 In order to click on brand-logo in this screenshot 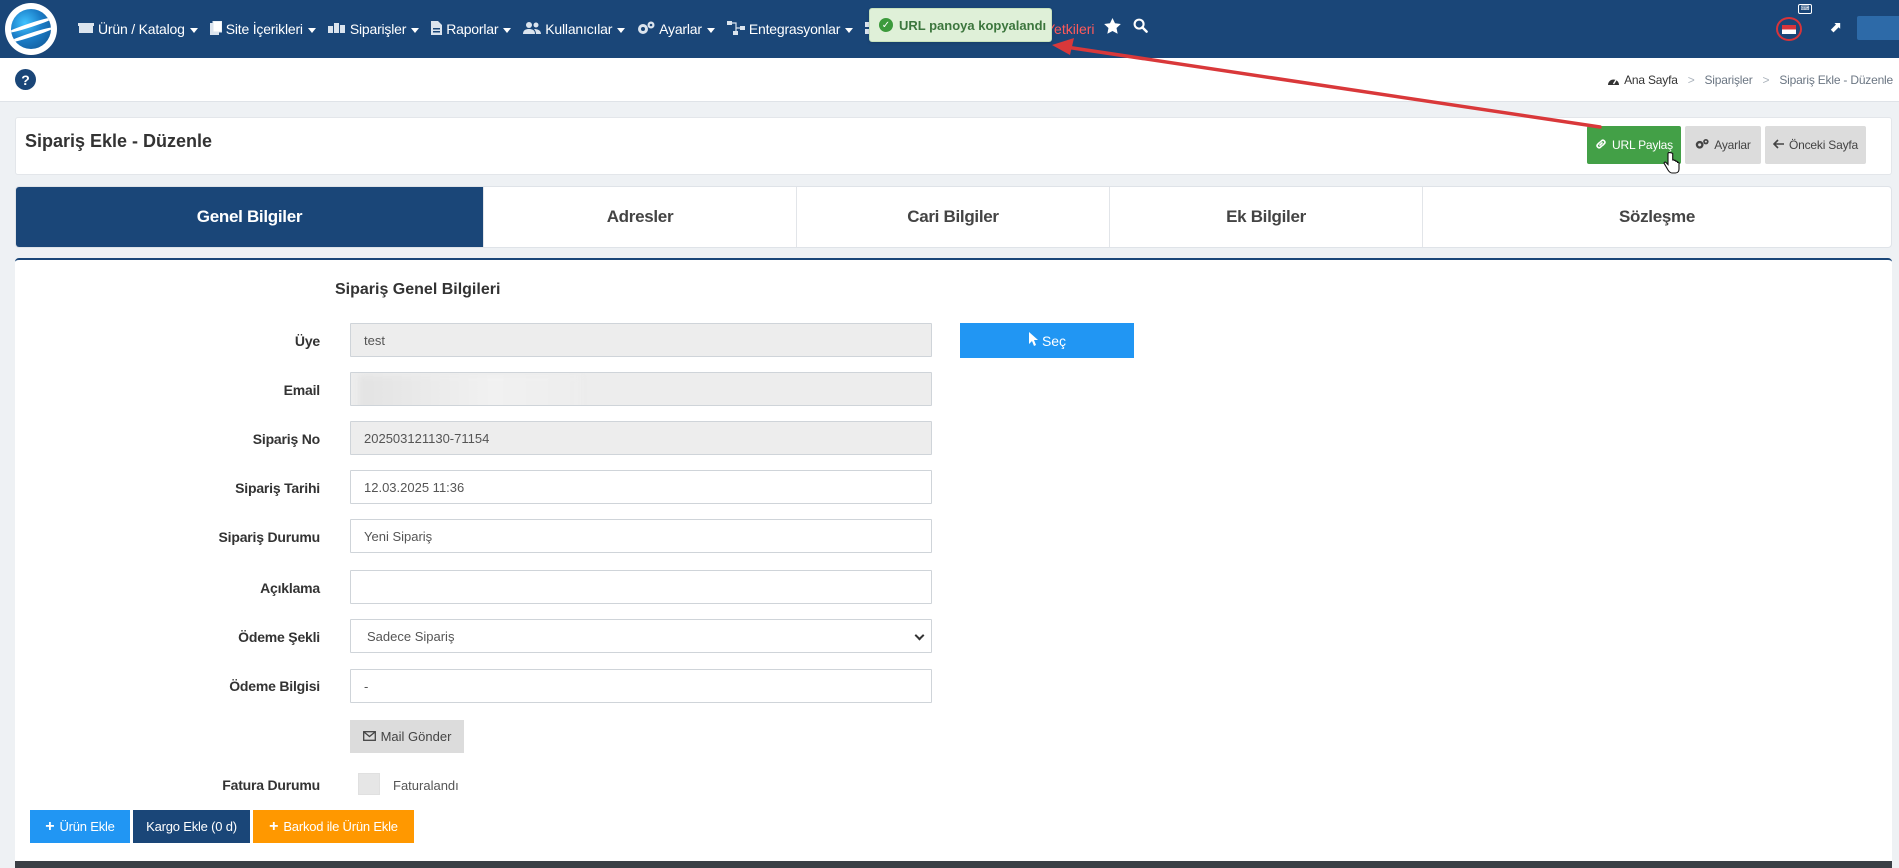, I will do `click(31, 29)`.